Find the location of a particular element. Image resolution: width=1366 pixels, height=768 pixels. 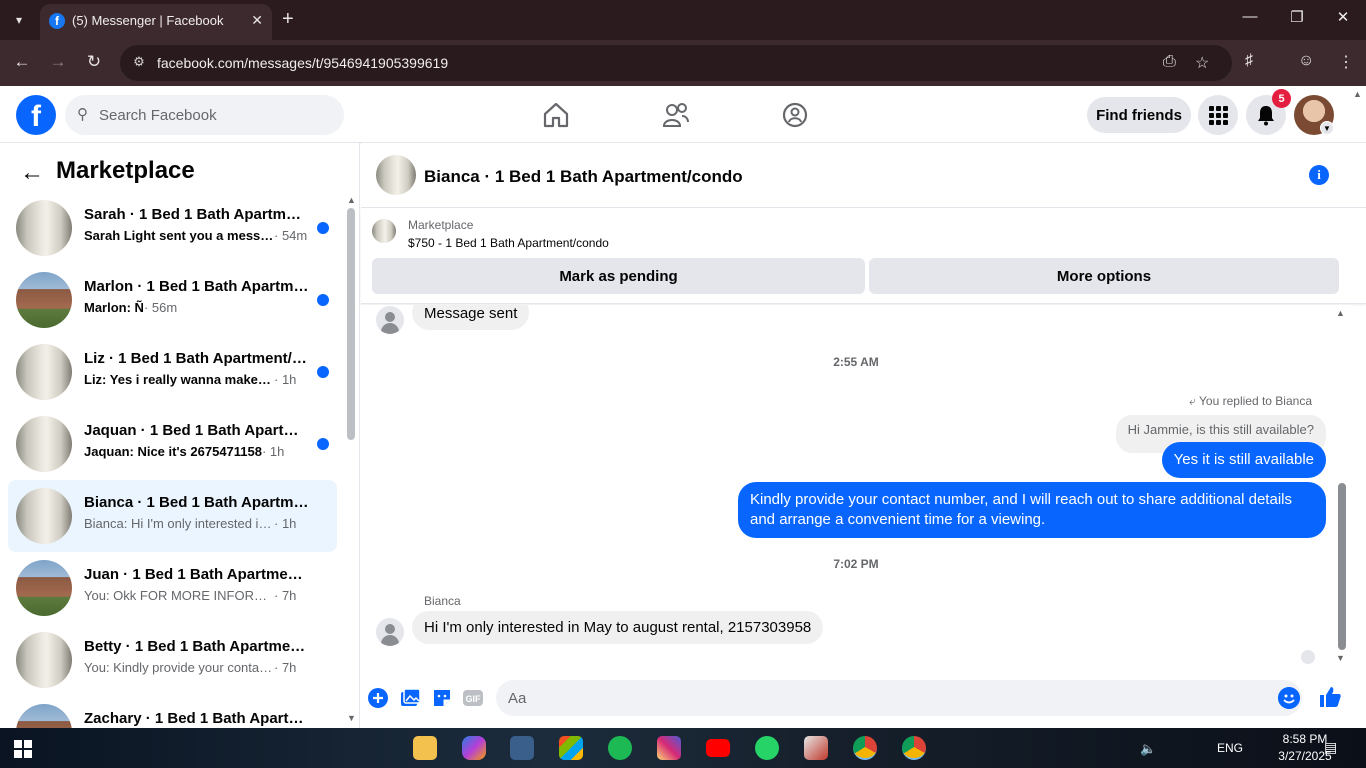

back-arrow-icon: ← is located at coordinates (32, 173).